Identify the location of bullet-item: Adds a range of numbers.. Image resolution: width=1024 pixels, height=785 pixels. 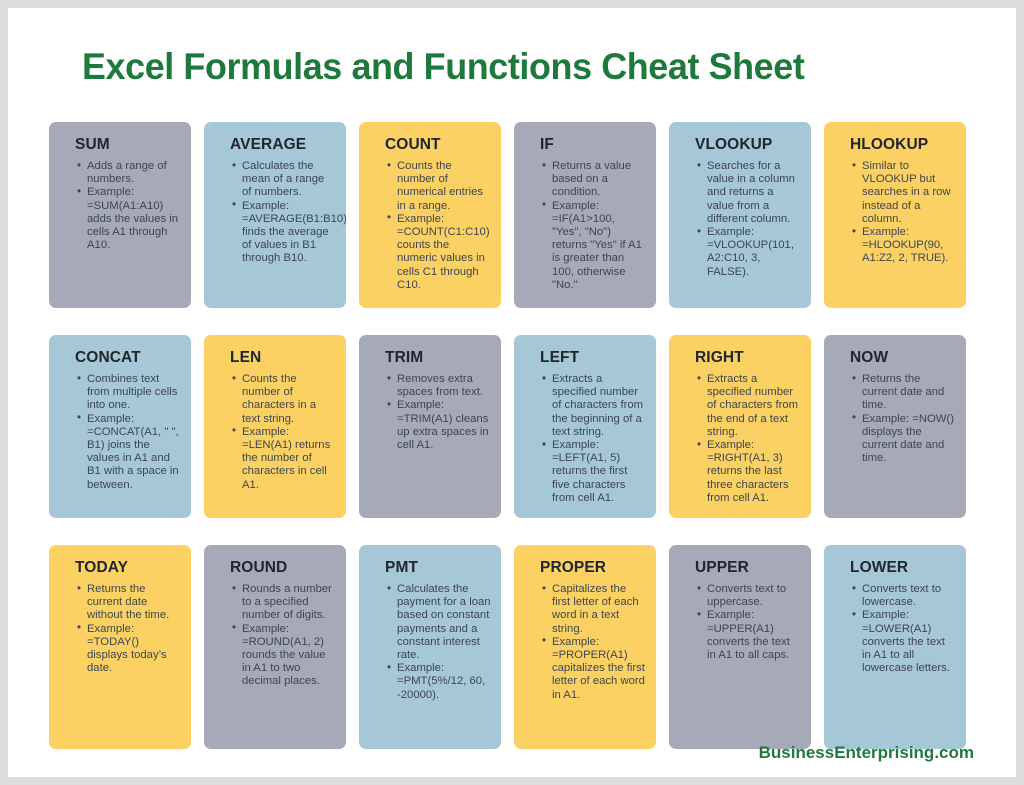
(129, 172).